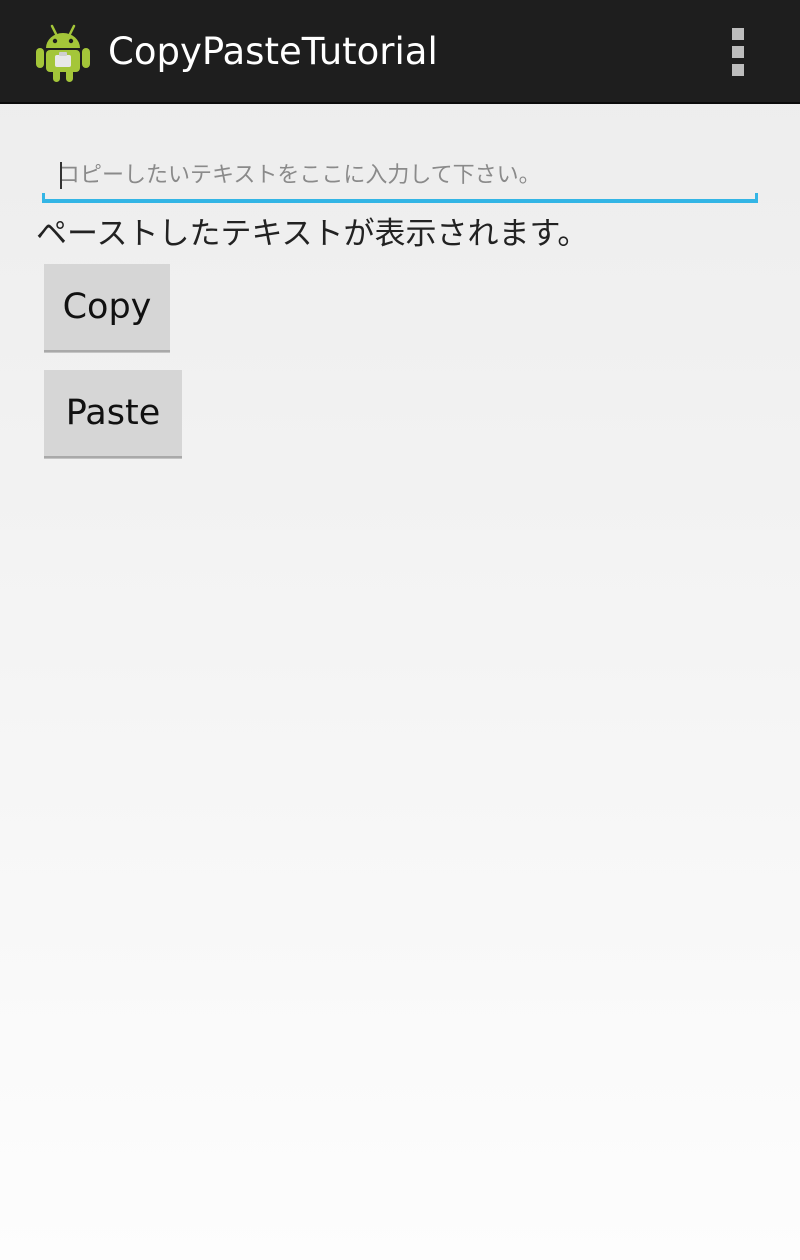  I want to click on text-cursor, so click(61, 175).